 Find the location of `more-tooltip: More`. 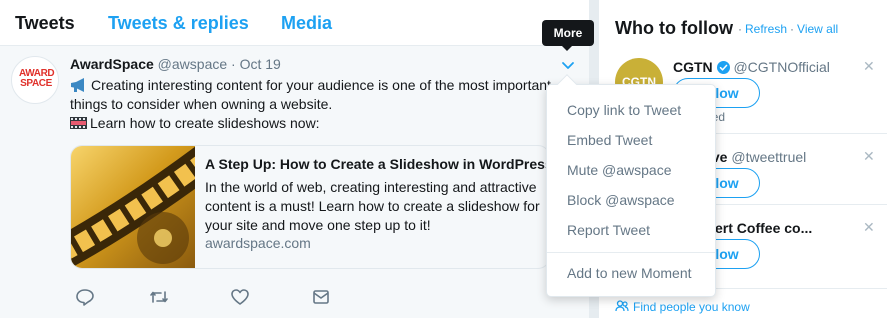

more-tooltip: More is located at coordinates (568, 33).